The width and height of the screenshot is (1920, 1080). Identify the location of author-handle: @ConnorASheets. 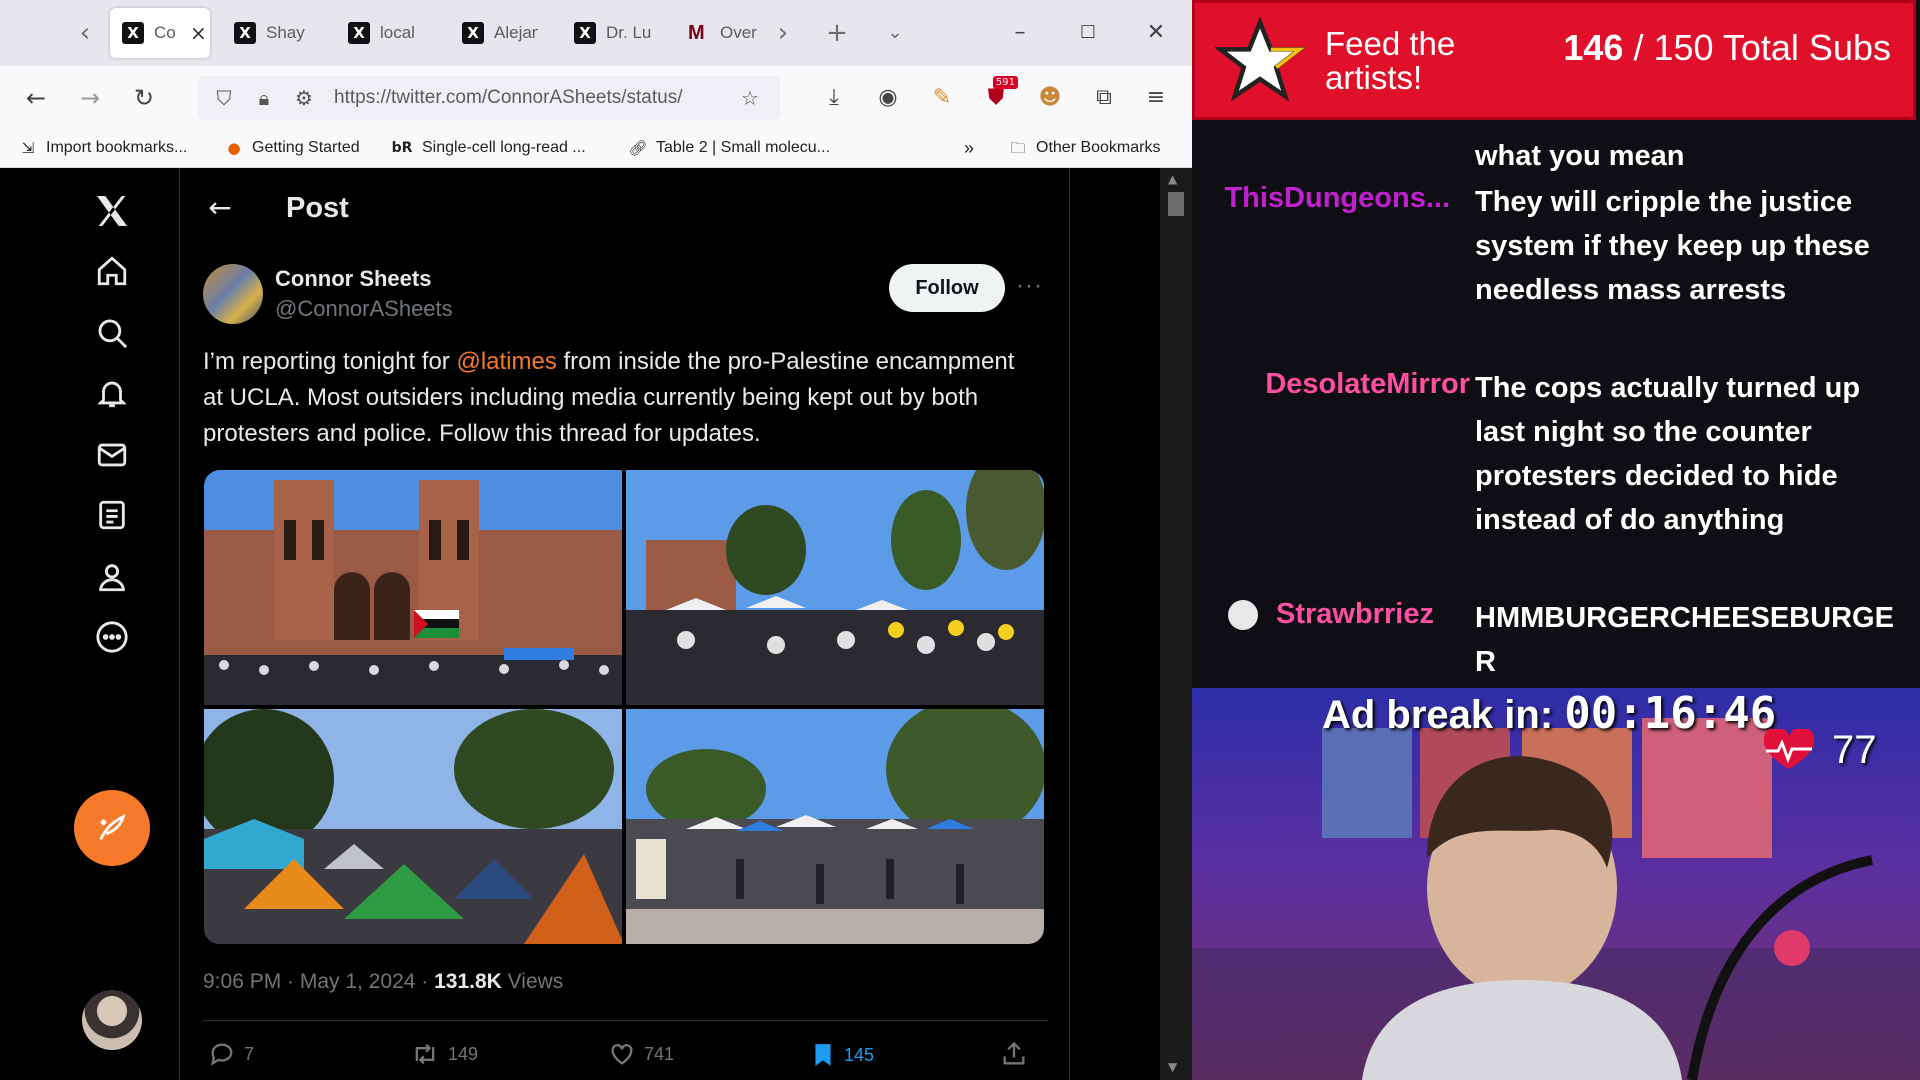
(364, 309).